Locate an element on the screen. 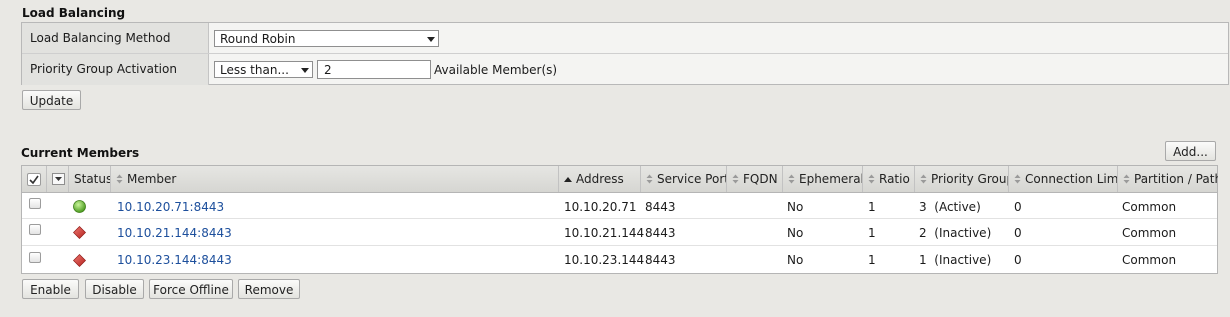  column-menu is located at coordinates (58, 179).